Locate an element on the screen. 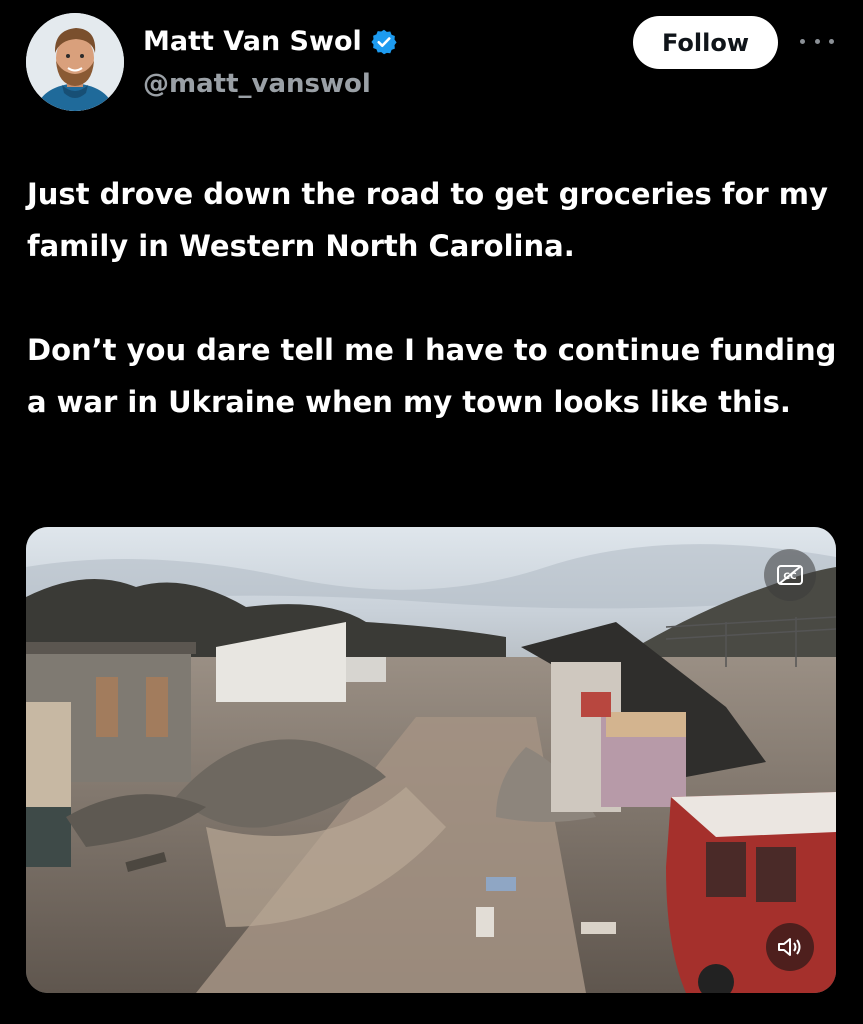 The image size is (863, 1024). speaker-muted-icon is located at coordinates (790, 947).